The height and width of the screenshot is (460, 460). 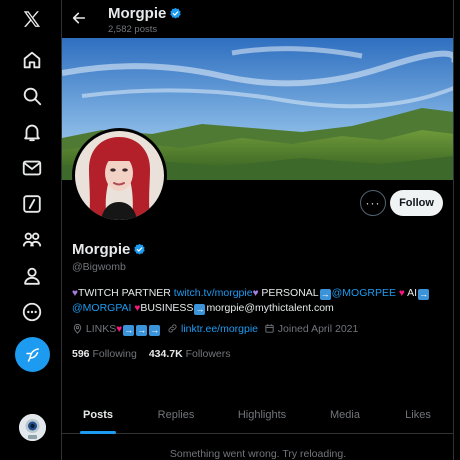 What do you see at coordinates (98, 432) in the screenshot?
I see `active-tab-indicator` at bounding box center [98, 432].